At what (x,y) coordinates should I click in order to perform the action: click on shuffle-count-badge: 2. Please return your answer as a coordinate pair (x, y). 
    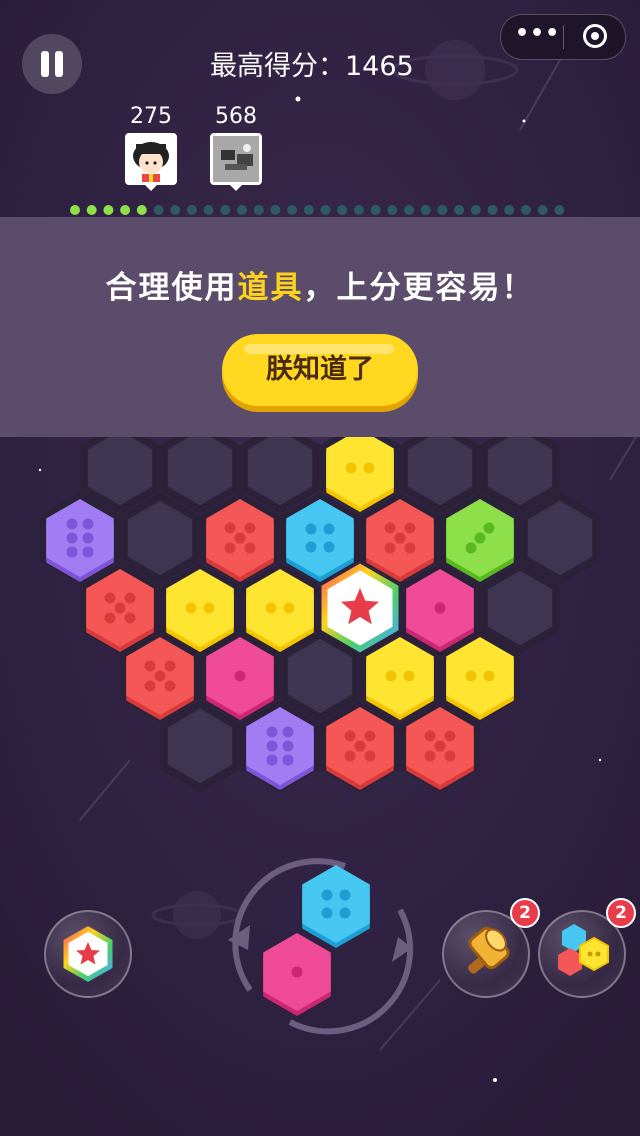
    Looking at the image, I should click on (621, 913).